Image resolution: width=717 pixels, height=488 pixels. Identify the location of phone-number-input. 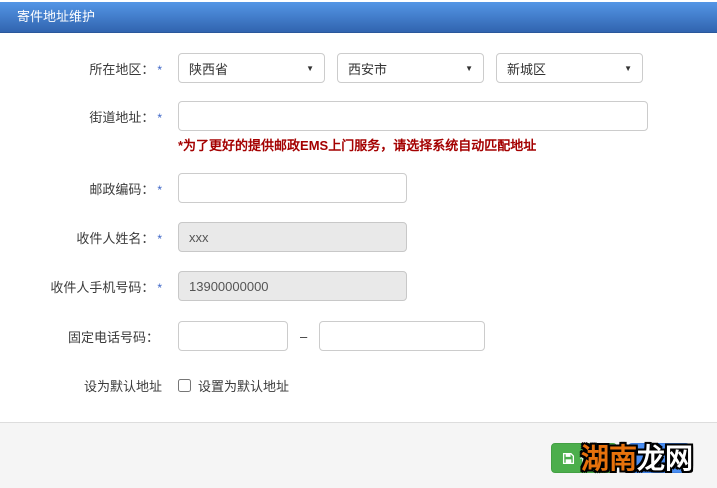
(402, 336).